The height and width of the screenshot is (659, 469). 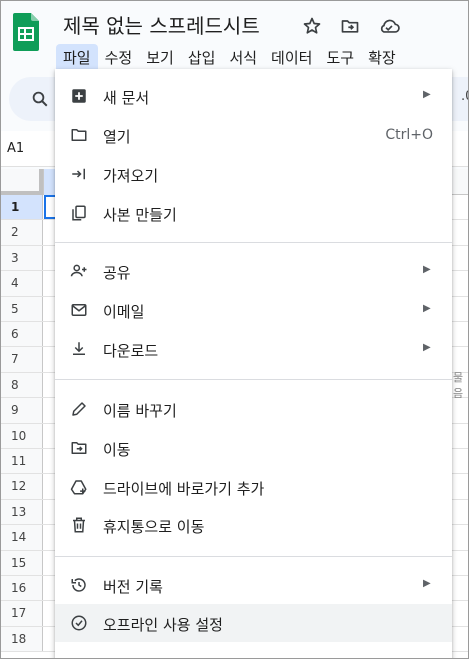 What do you see at coordinates (253, 135) in the screenshot?
I see `menu-item-open: 열기 Ctrl+O` at bounding box center [253, 135].